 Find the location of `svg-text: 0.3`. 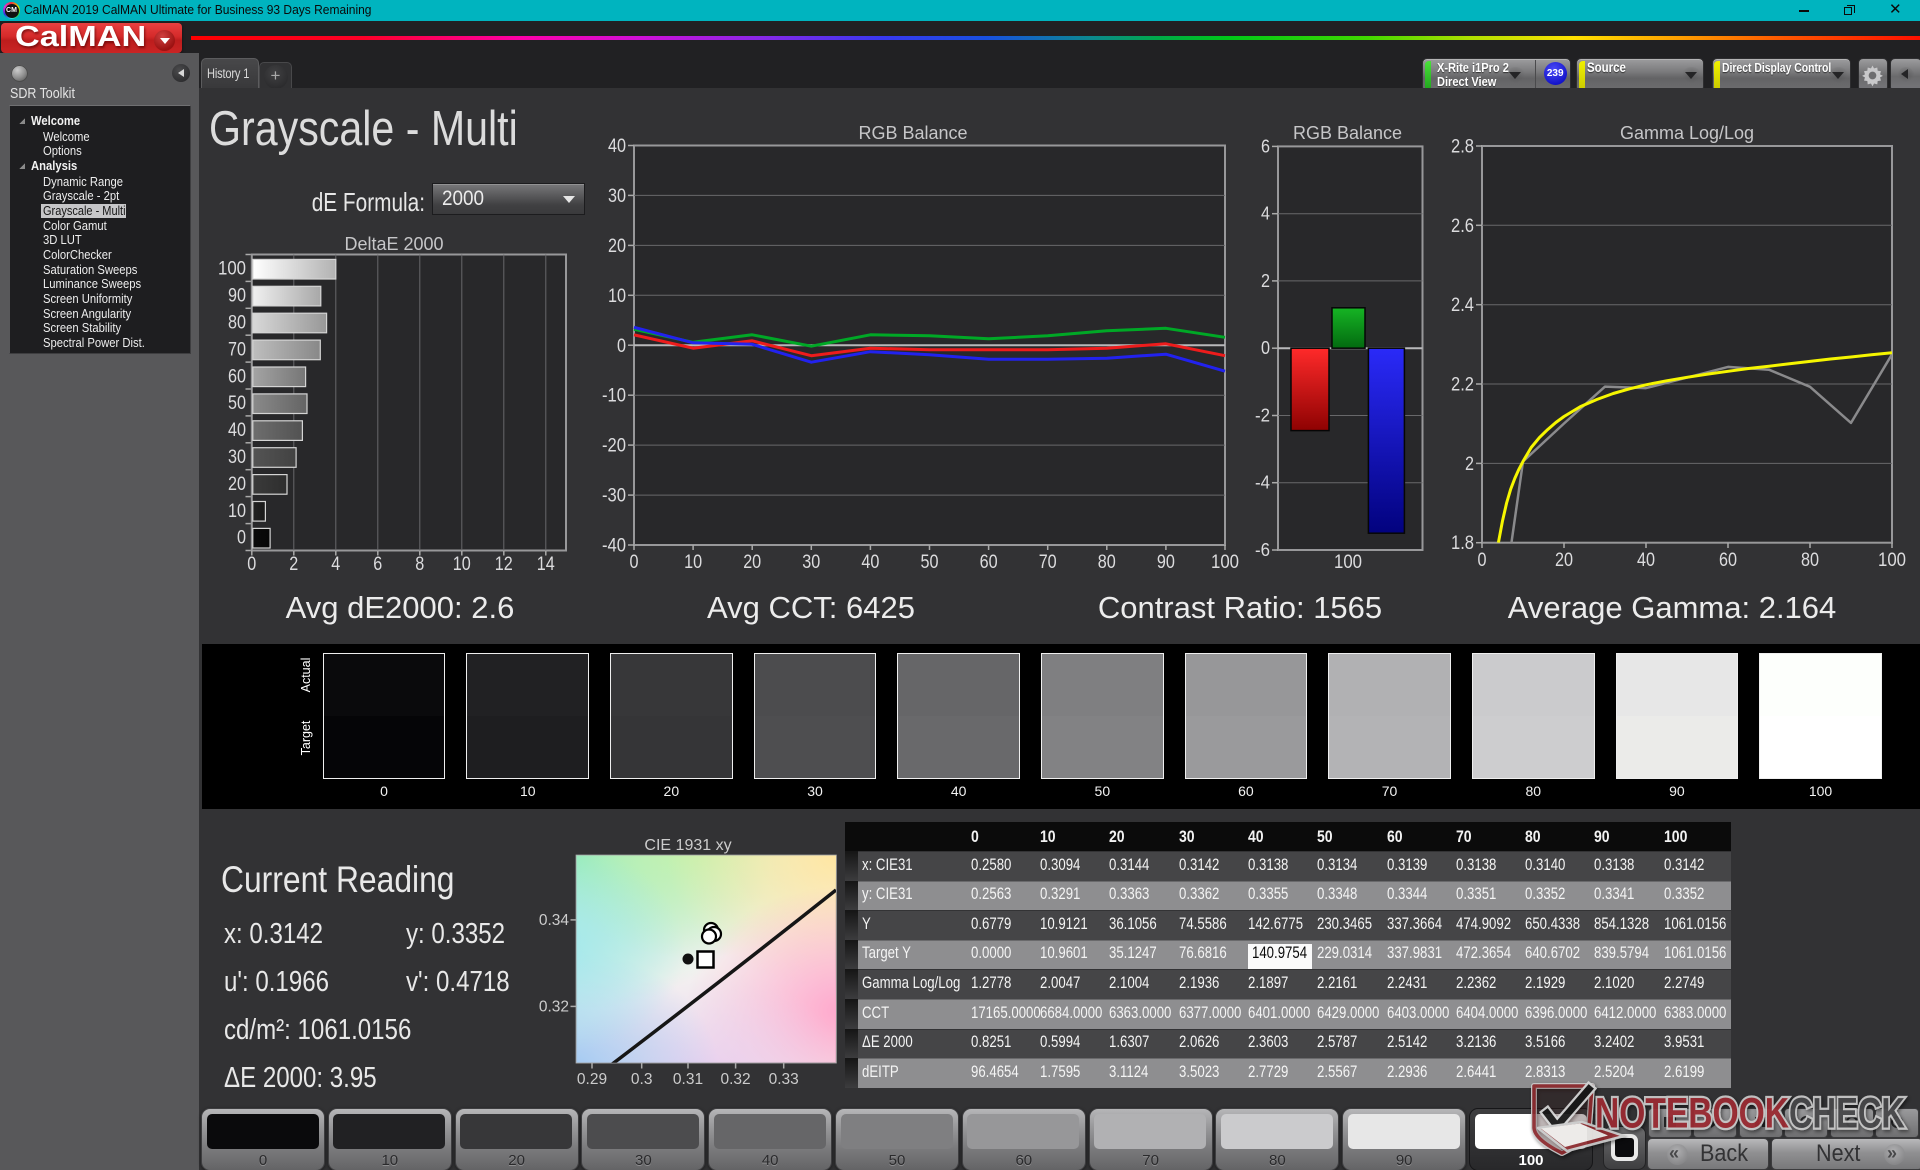

svg-text: 0.3 is located at coordinates (642, 1079).